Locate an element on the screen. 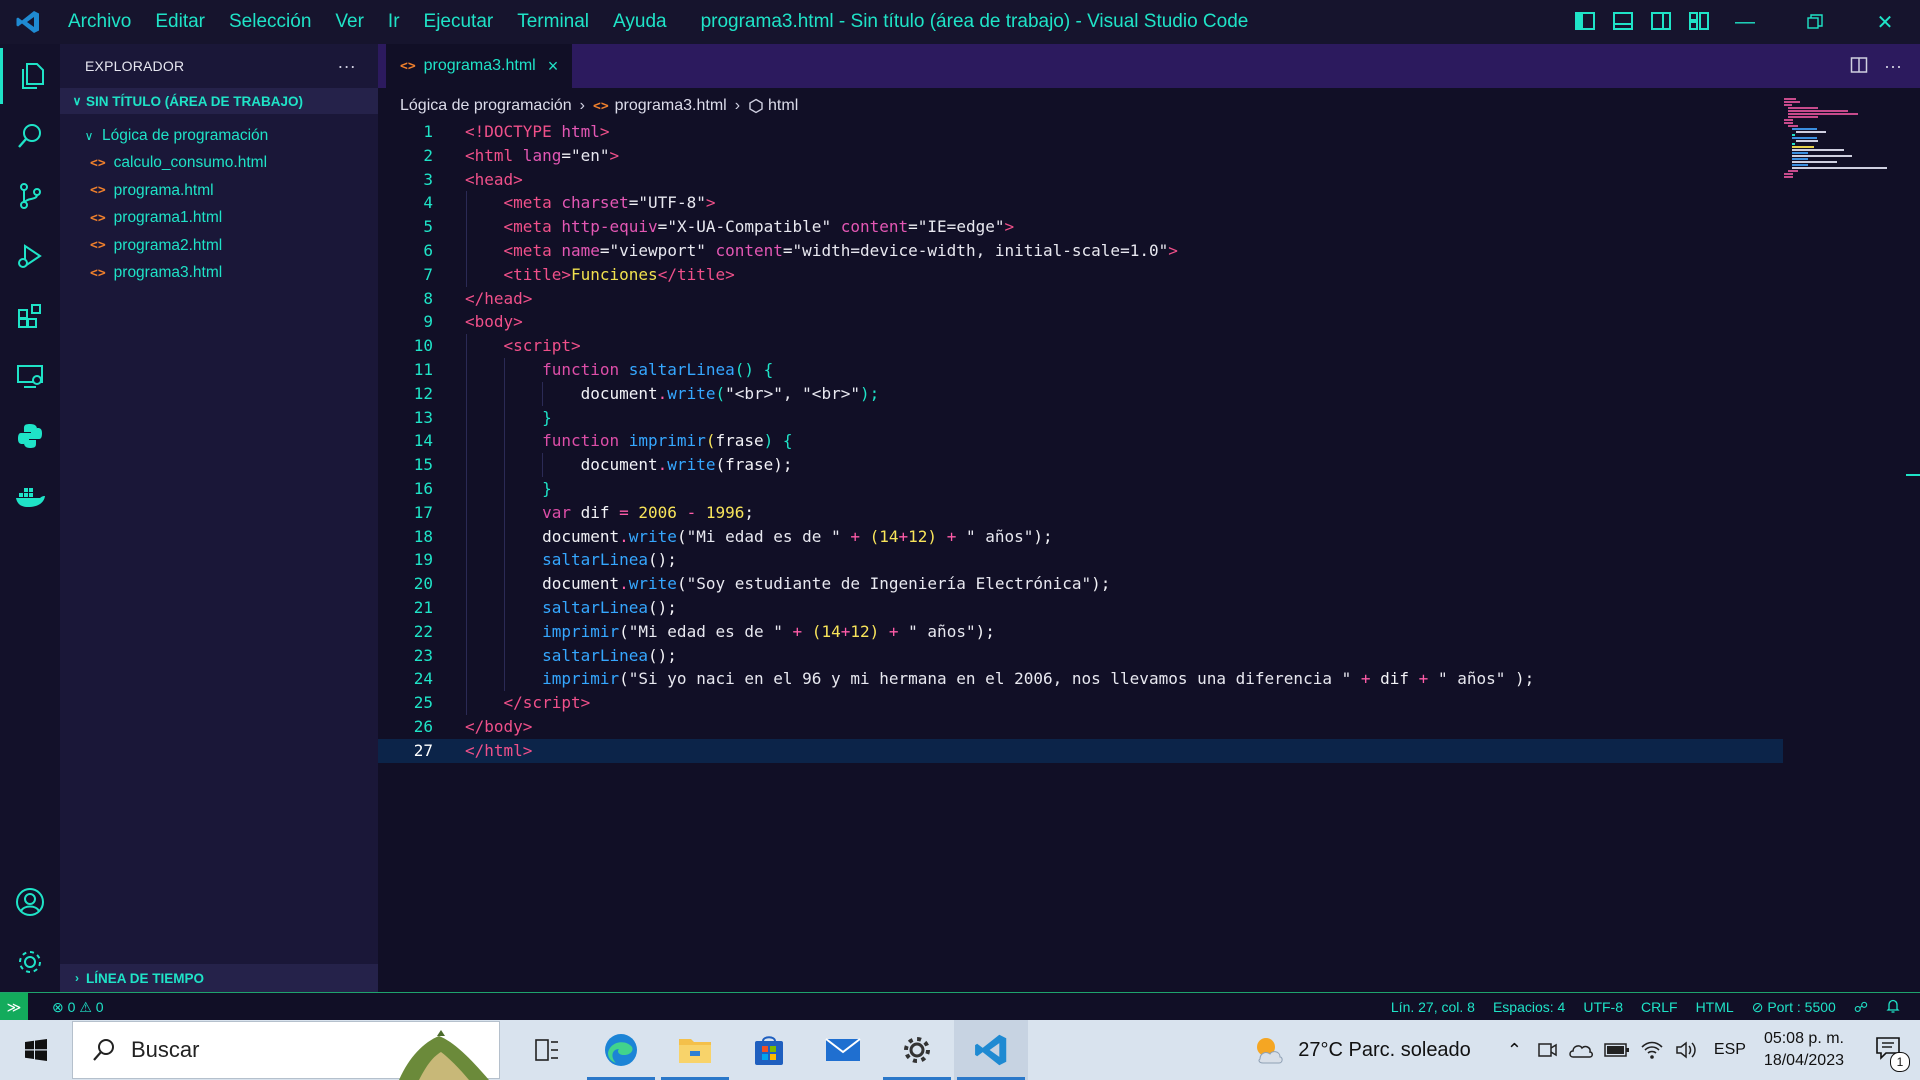  breadcrumb-file: programa3.html is located at coordinates (671, 106).